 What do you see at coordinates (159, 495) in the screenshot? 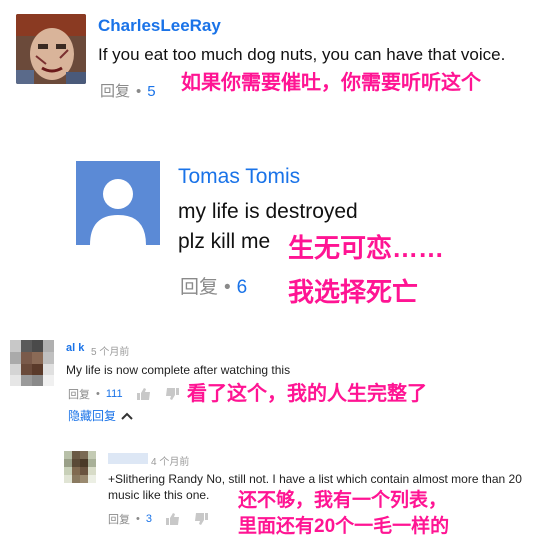
I see `comment-text-line: music like this one.` at bounding box center [159, 495].